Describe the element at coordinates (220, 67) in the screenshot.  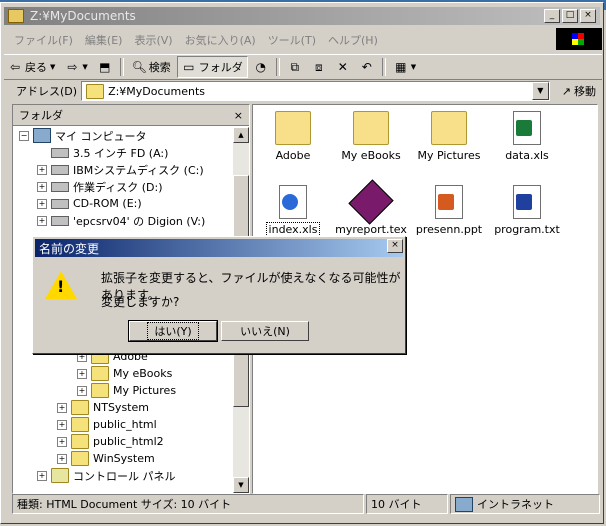
I see `folders-label: フォルダ` at that location.